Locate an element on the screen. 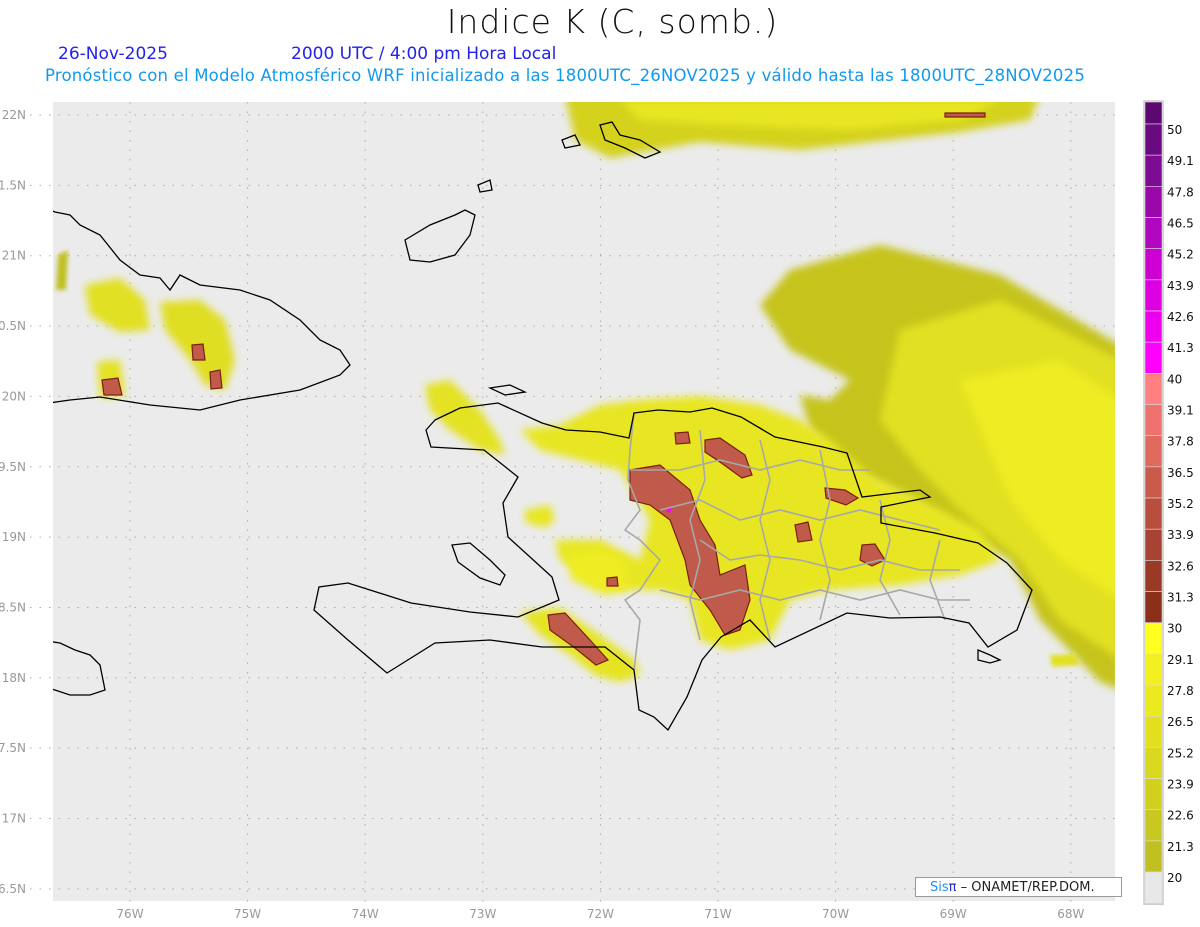 Image resolution: width=1200 pixels, height=927 pixels. colorbar-label: 26.5 is located at coordinates (1180, 722).